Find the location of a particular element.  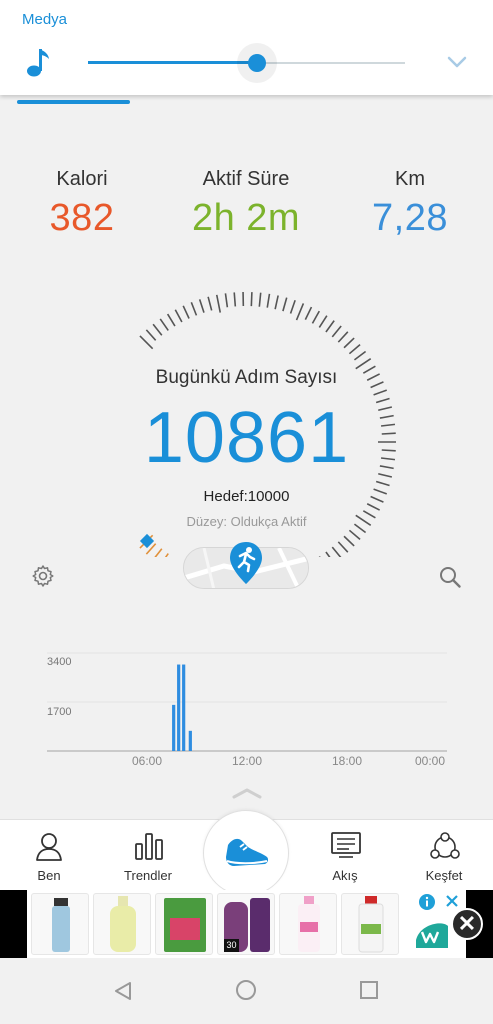

tab-indicator is located at coordinates (73, 102).